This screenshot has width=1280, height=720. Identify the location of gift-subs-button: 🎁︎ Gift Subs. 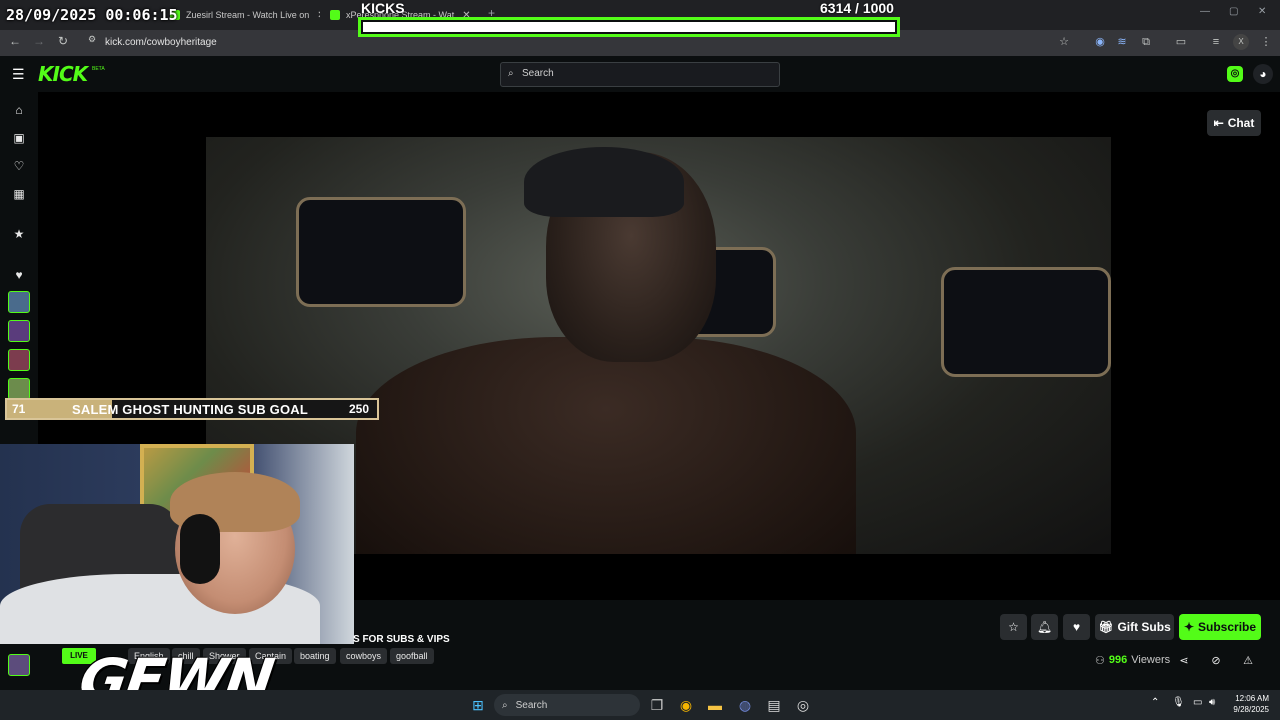
(1134, 627).